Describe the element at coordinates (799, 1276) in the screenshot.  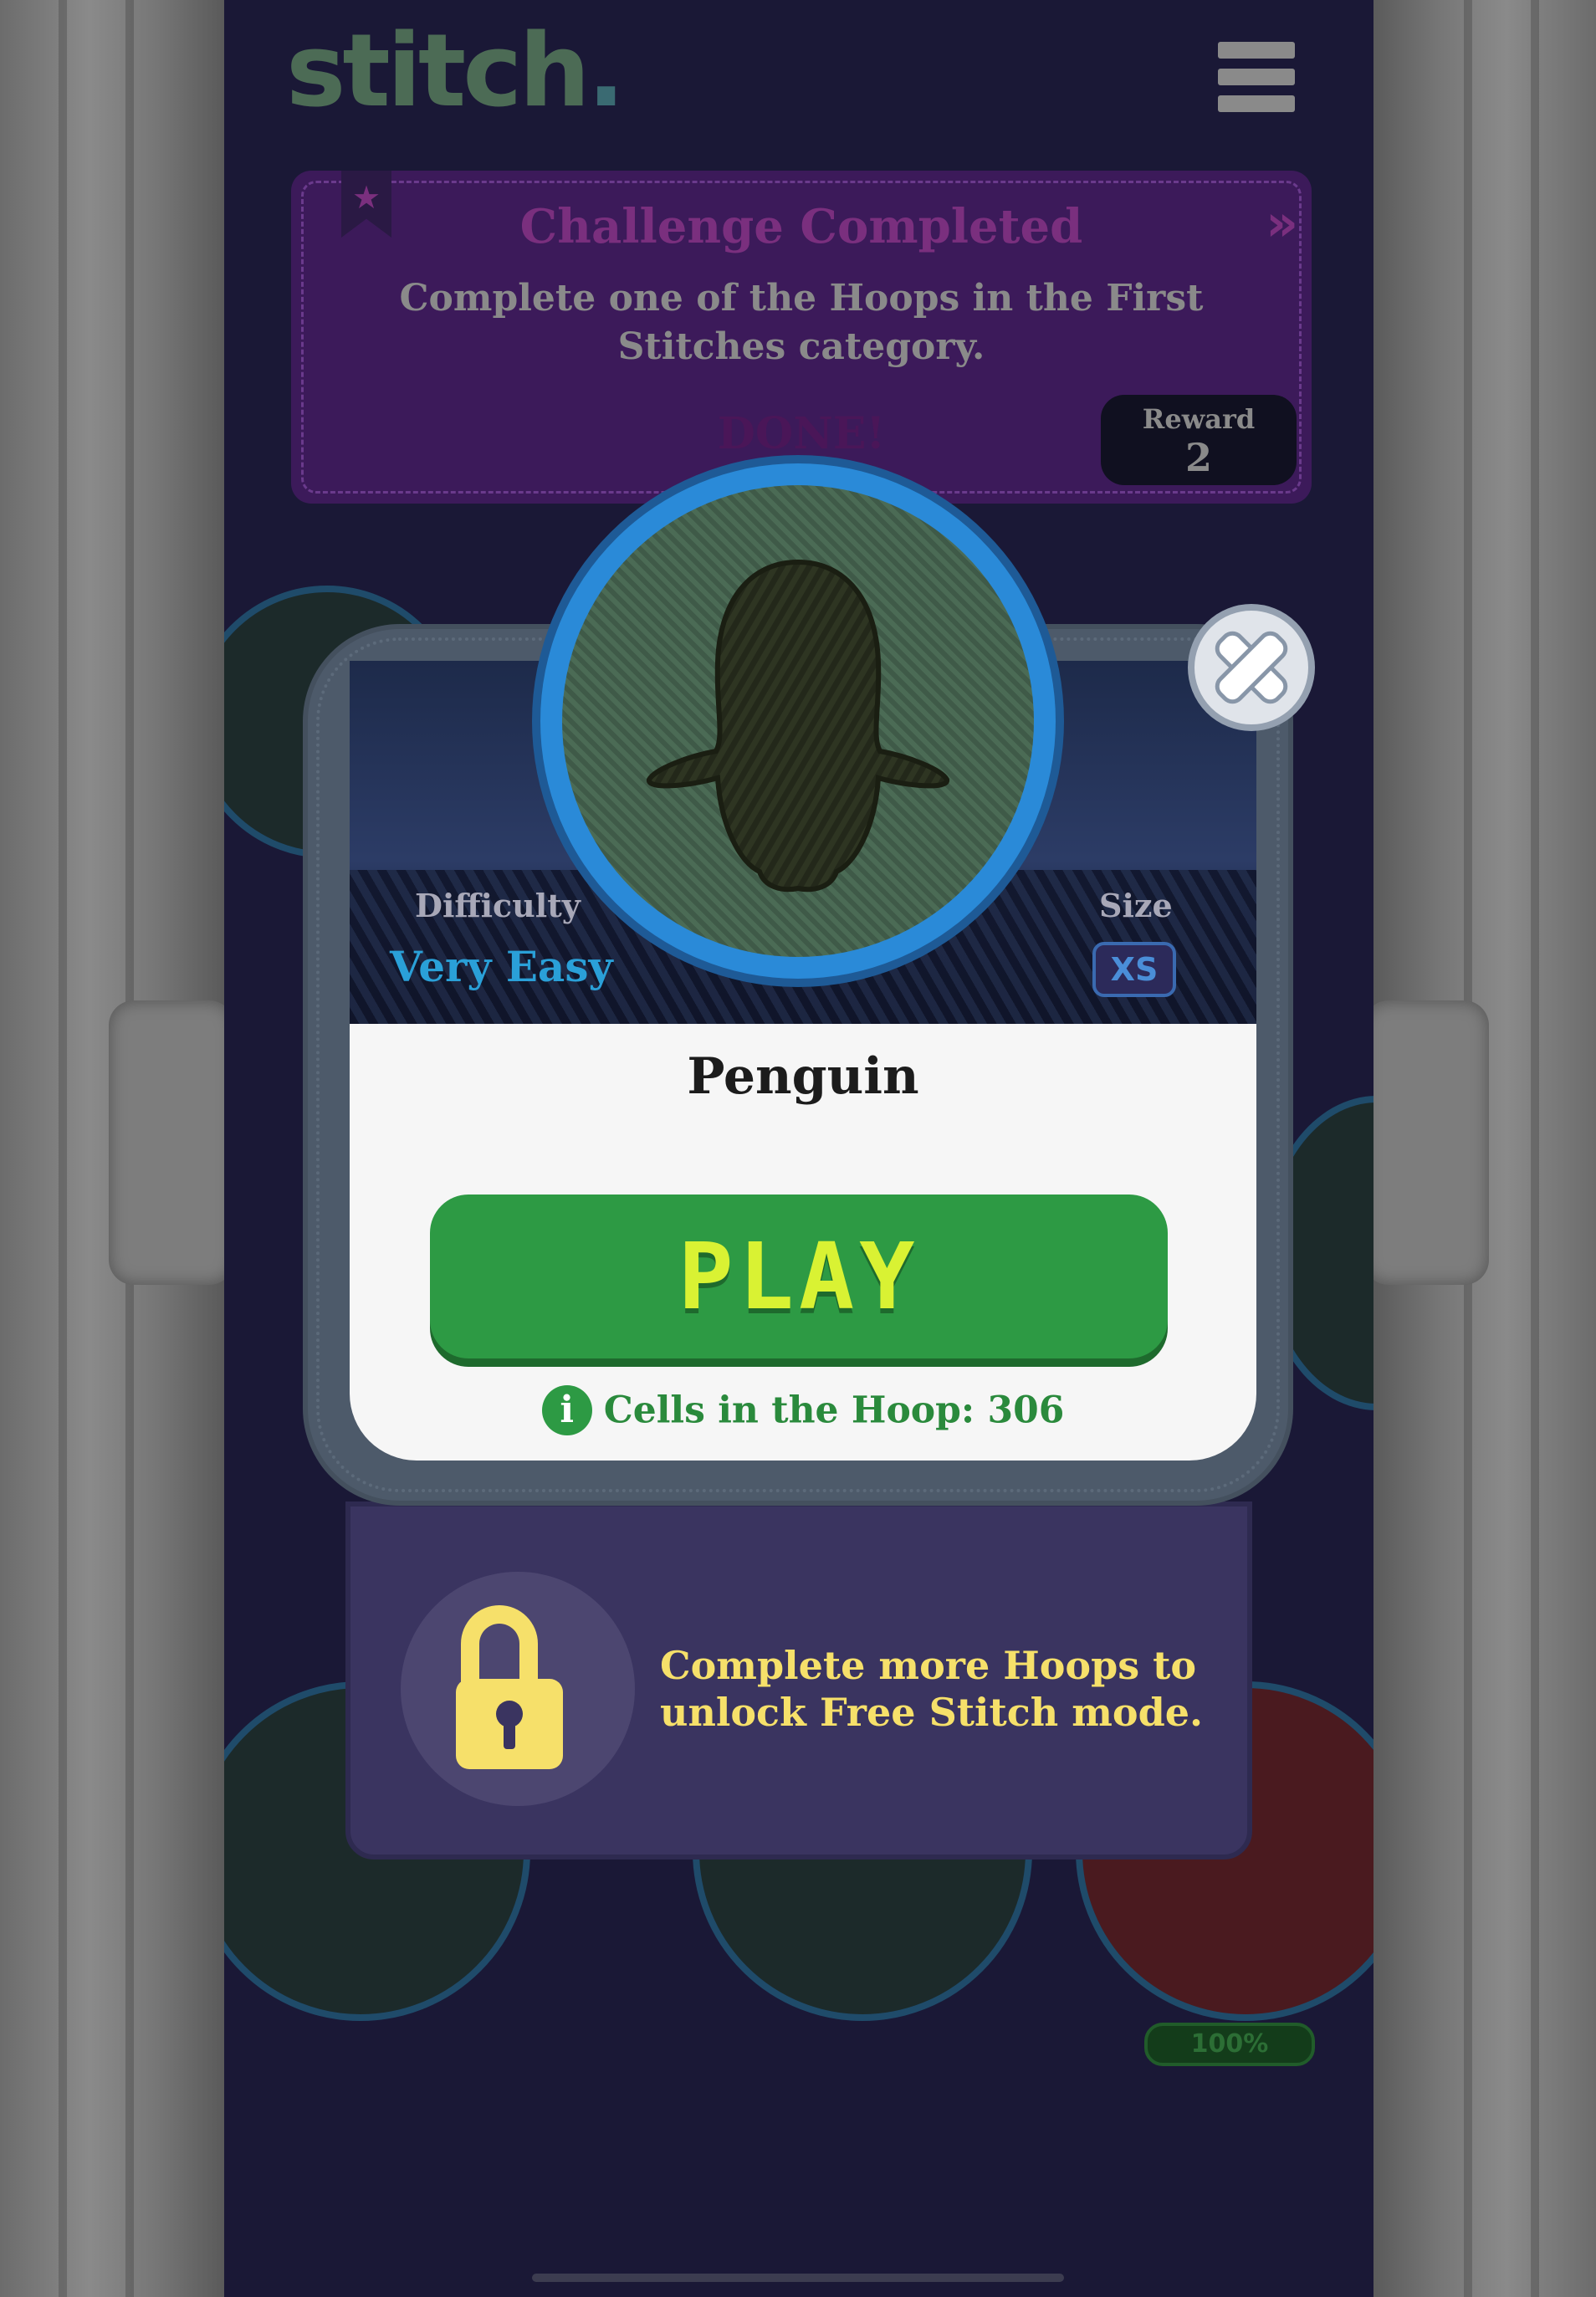
I see `play-button: PLAY` at that location.